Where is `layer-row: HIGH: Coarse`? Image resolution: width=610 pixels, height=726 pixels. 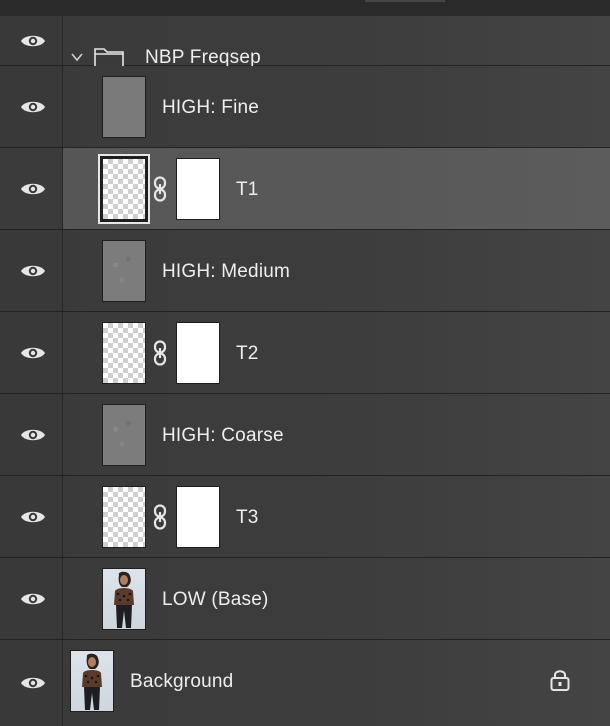 layer-row: HIGH: Coarse is located at coordinates (305, 435).